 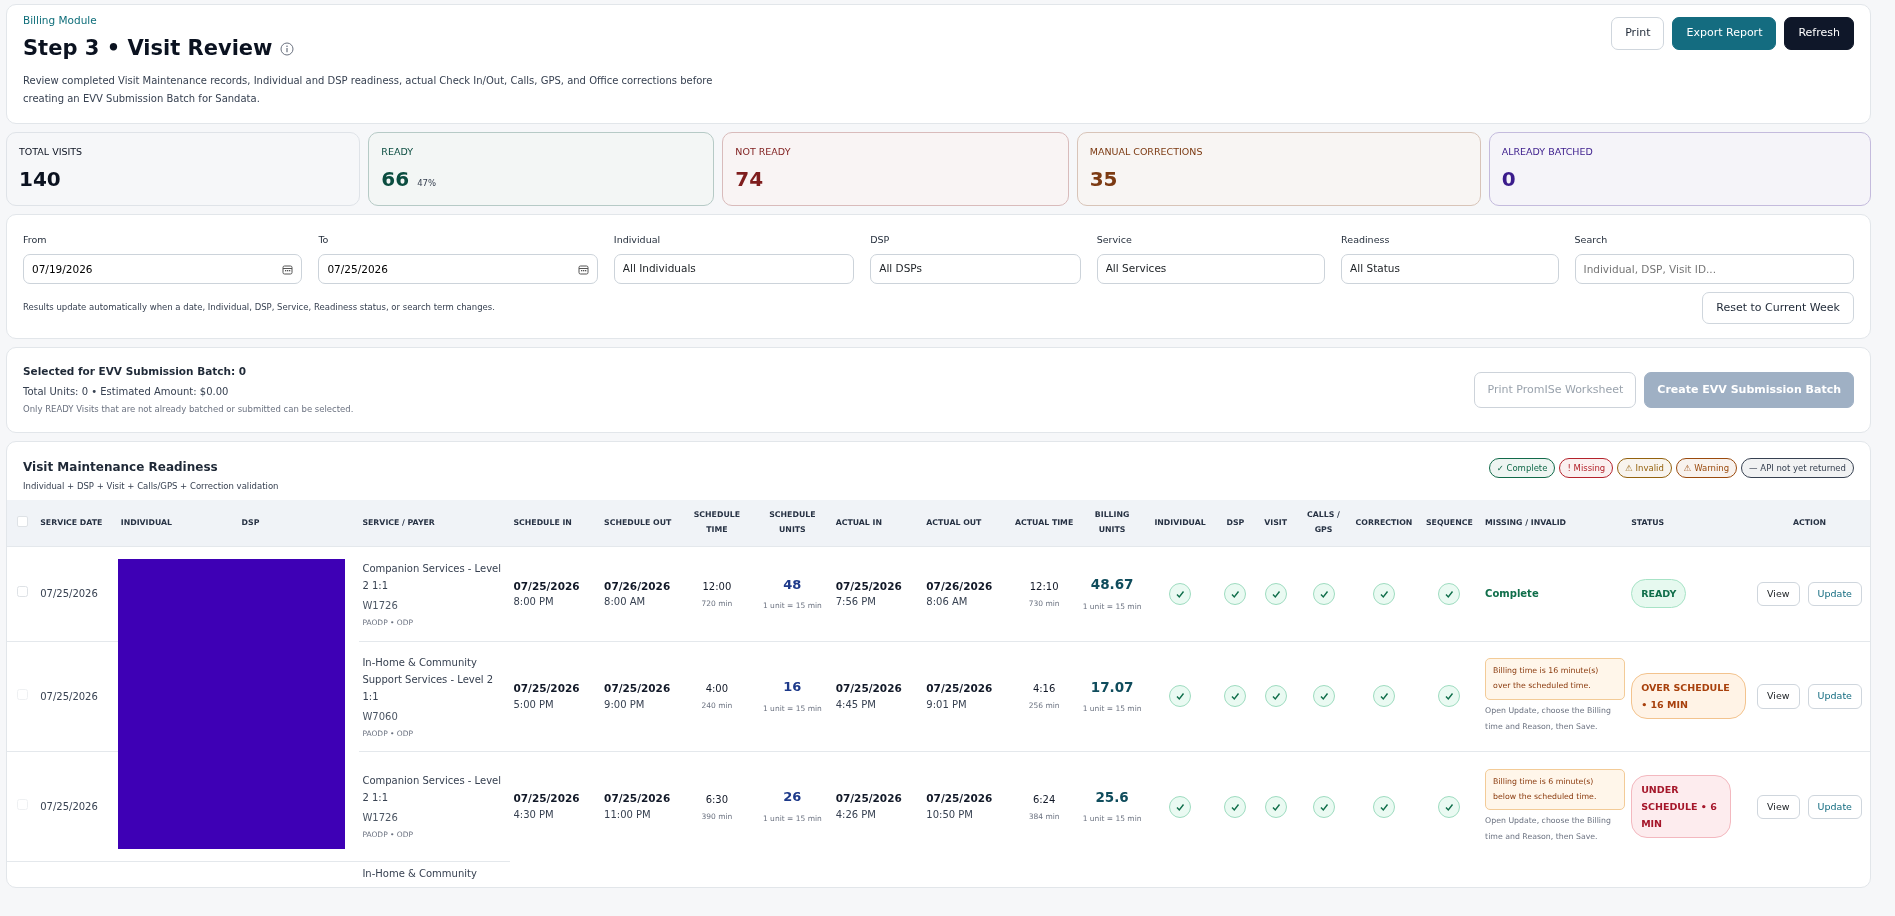 I want to click on schedule-time: 4:00, so click(x=717, y=689).